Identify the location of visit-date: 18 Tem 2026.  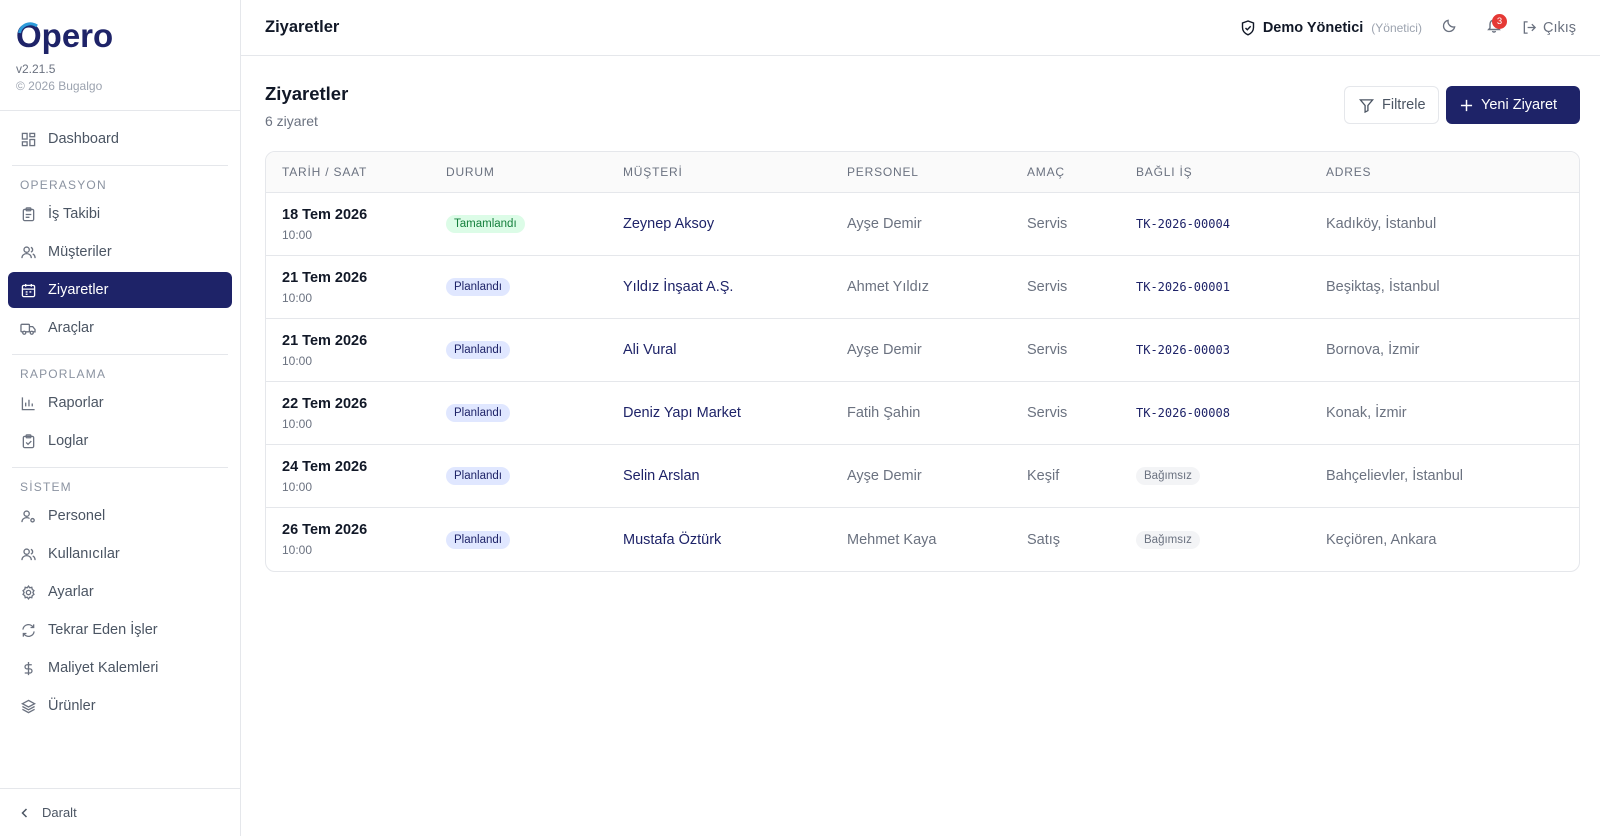
(325, 214).